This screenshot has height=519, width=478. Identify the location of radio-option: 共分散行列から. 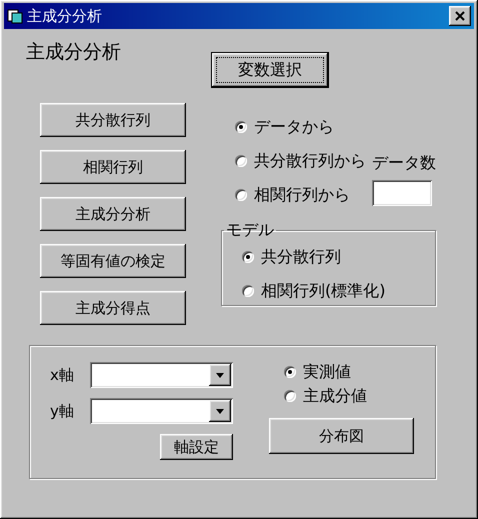
(300, 161).